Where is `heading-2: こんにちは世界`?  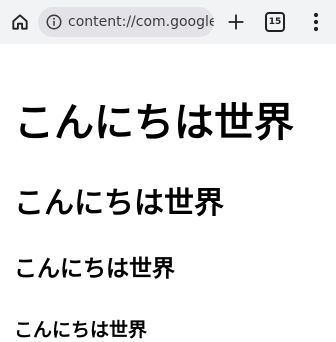
heading-2: こんにちは世界 is located at coordinates (119, 203).